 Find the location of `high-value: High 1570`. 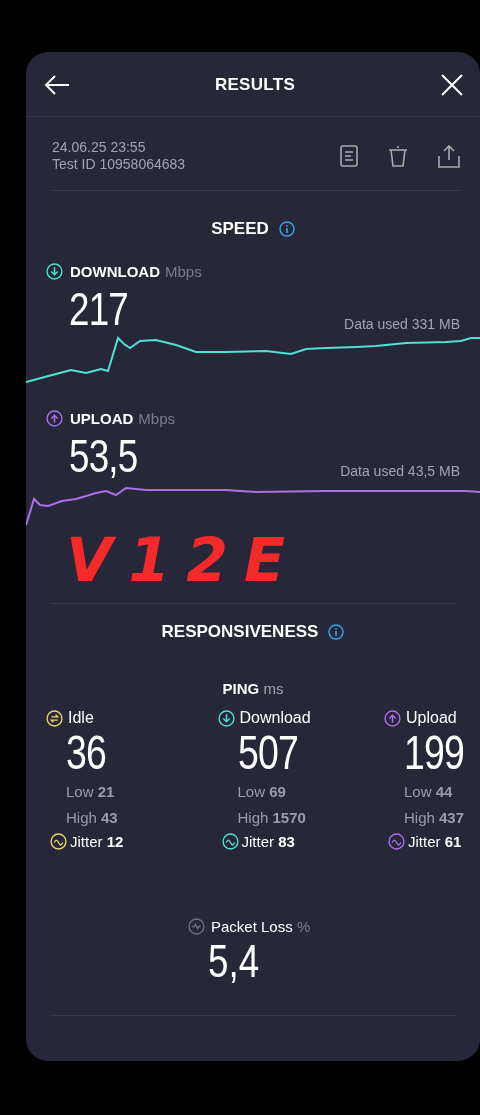

high-value: High 1570 is located at coordinates (272, 818).